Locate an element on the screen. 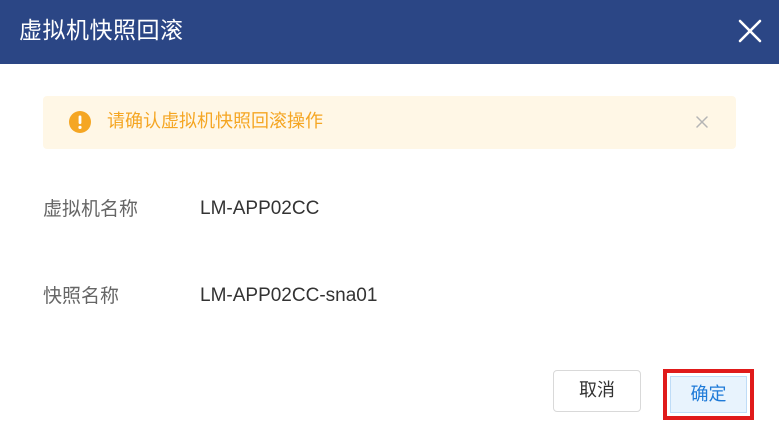 The width and height of the screenshot is (779, 442). alert-message: 请确认虚拟机快照回滚操作 is located at coordinates (215, 121).